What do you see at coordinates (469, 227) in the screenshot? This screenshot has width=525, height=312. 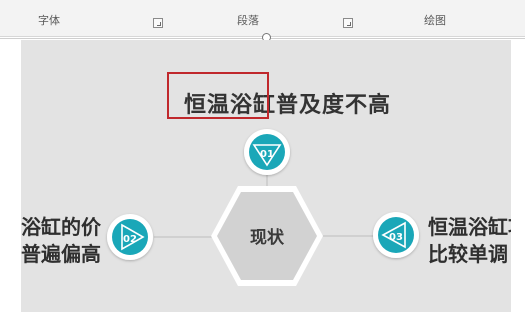 I see `right-text-line-1: 恒温浴缸功` at bounding box center [469, 227].